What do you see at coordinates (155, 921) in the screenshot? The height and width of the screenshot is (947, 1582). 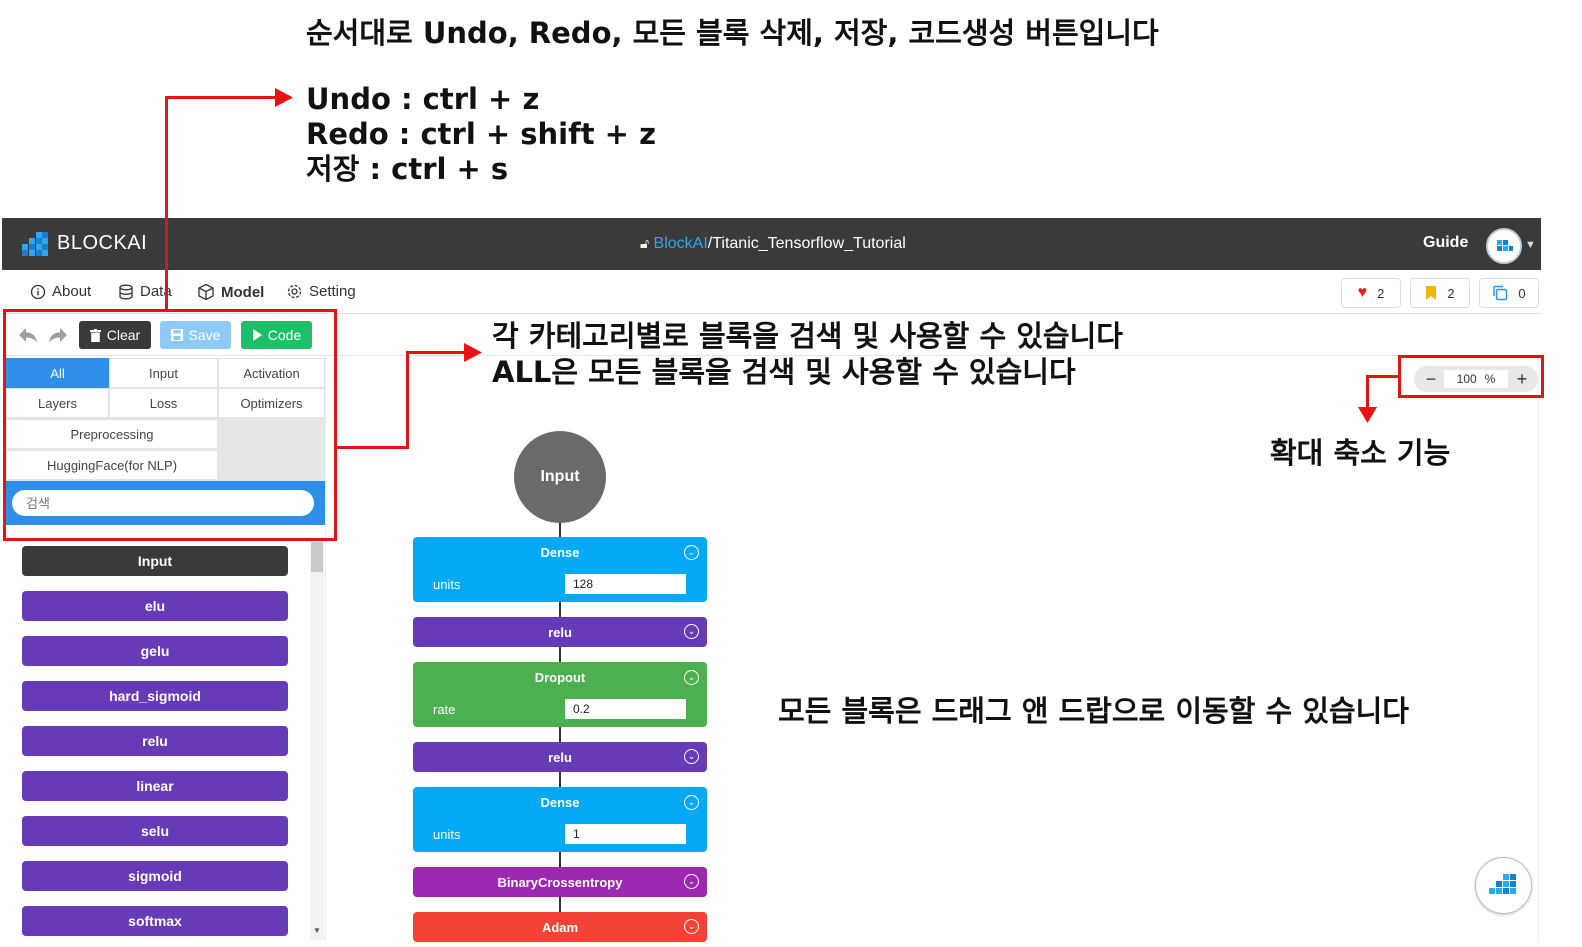 I see `palette-block-softmax: softmax` at bounding box center [155, 921].